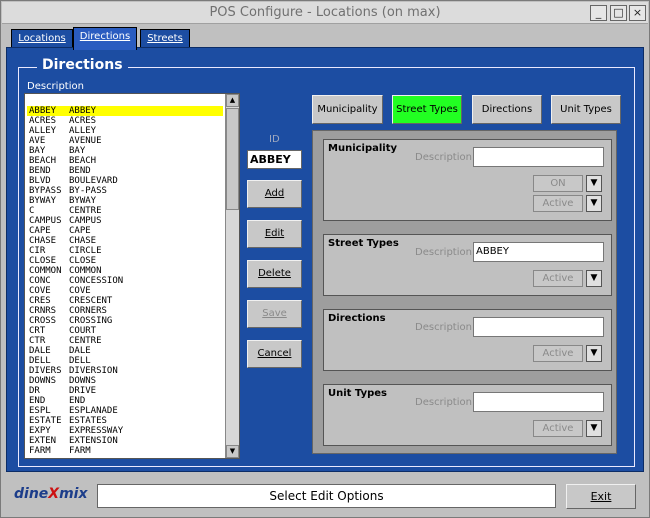 The image size is (650, 518). Describe the element at coordinates (93, 181) in the screenshot. I see `list-item-name: BOULEVARD` at that location.